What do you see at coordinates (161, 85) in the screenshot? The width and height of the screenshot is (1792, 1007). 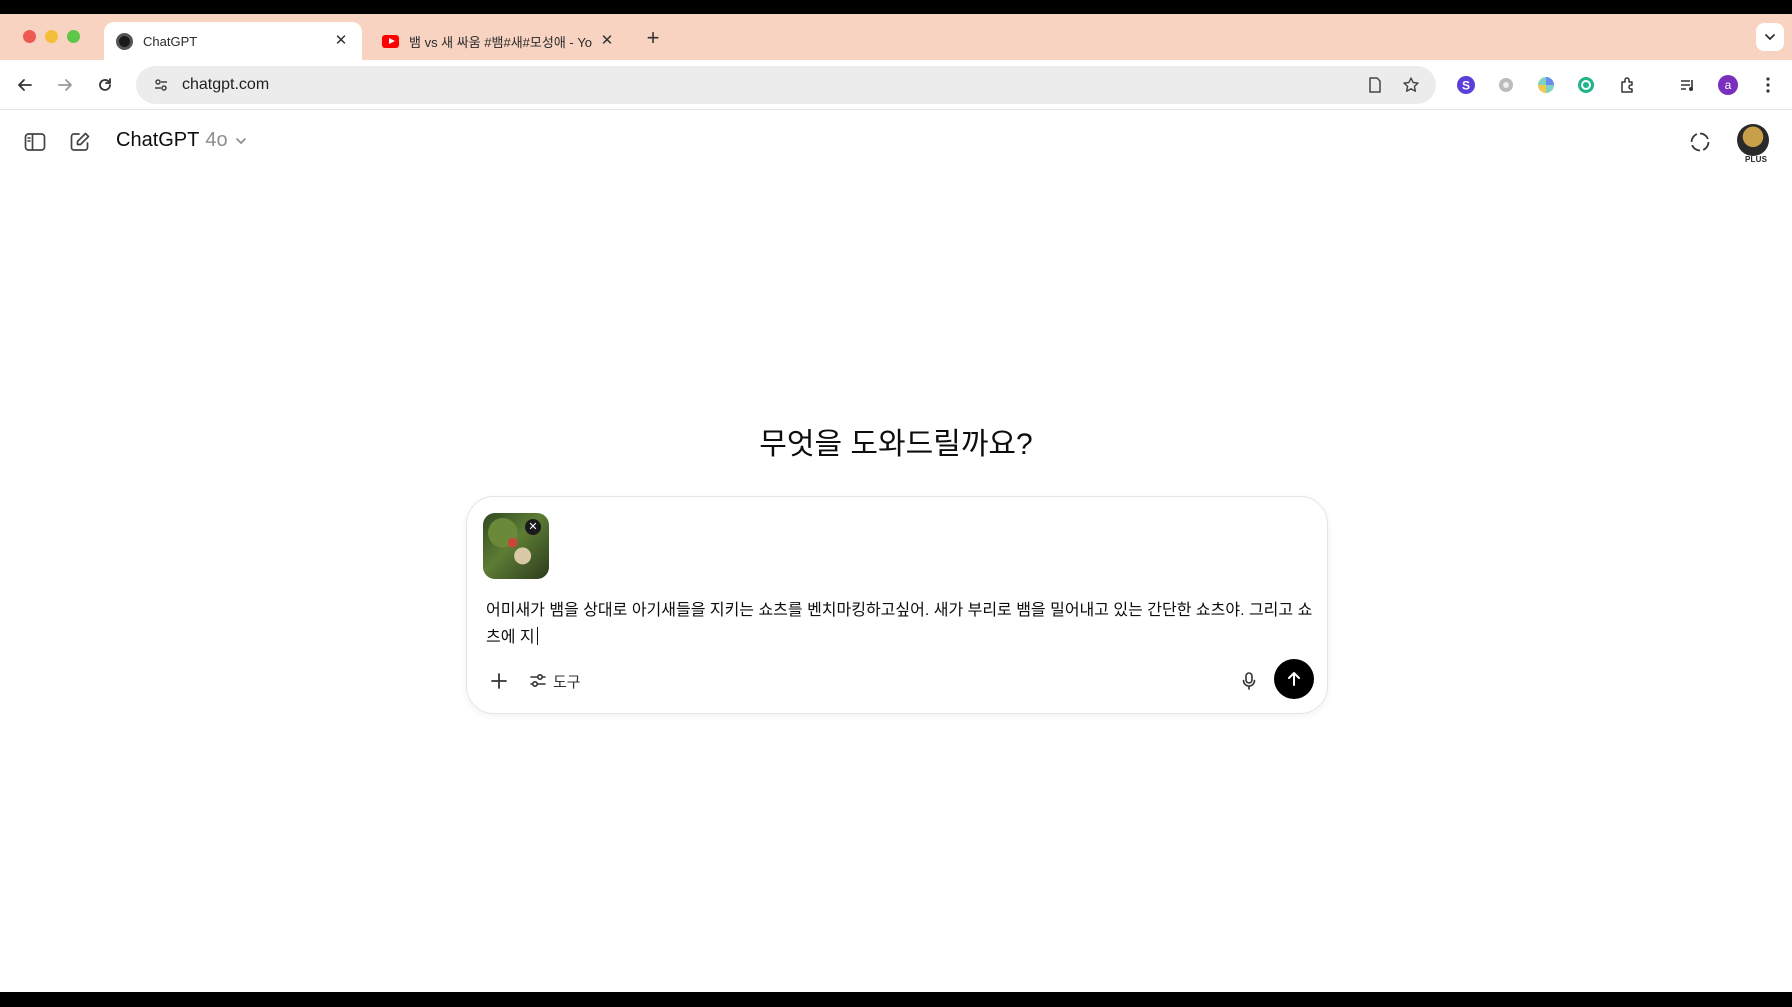 I see `site-settings-icon` at bounding box center [161, 85].